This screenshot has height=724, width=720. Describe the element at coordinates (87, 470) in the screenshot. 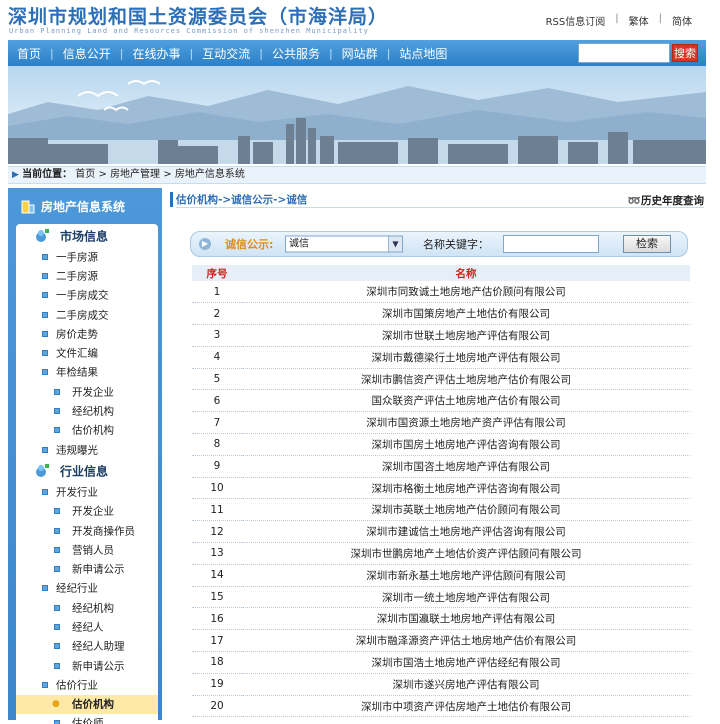

I see `sidebar-group-12: 行业信息` at that location.